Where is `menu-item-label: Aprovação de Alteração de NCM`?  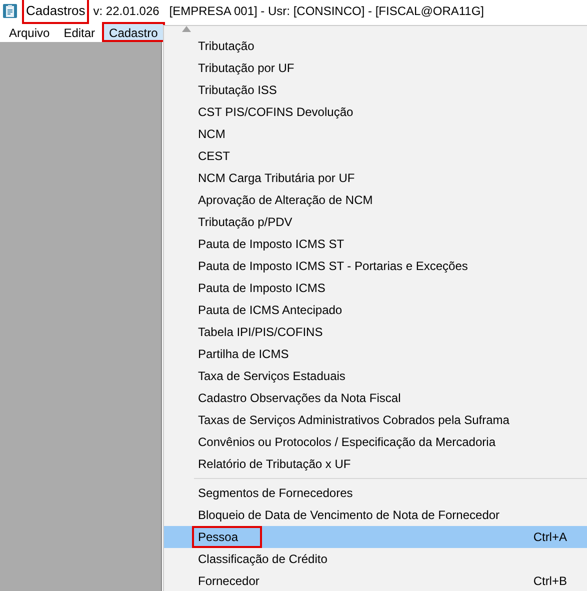
menu-item-label: Aprovação de Alteração de NCM is located at coordinates (285, 200).